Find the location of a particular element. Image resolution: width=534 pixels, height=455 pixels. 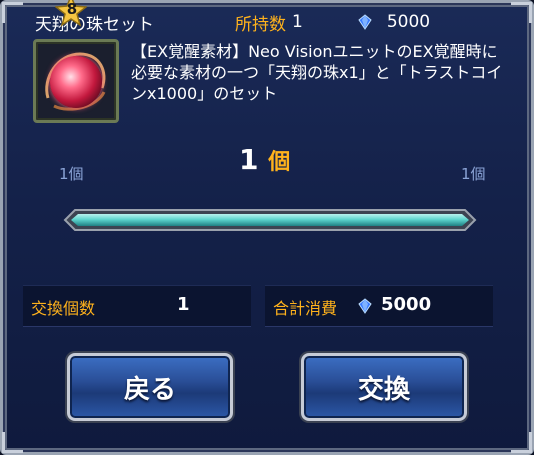

red-orb-icon is located at coordinates (76, 82).